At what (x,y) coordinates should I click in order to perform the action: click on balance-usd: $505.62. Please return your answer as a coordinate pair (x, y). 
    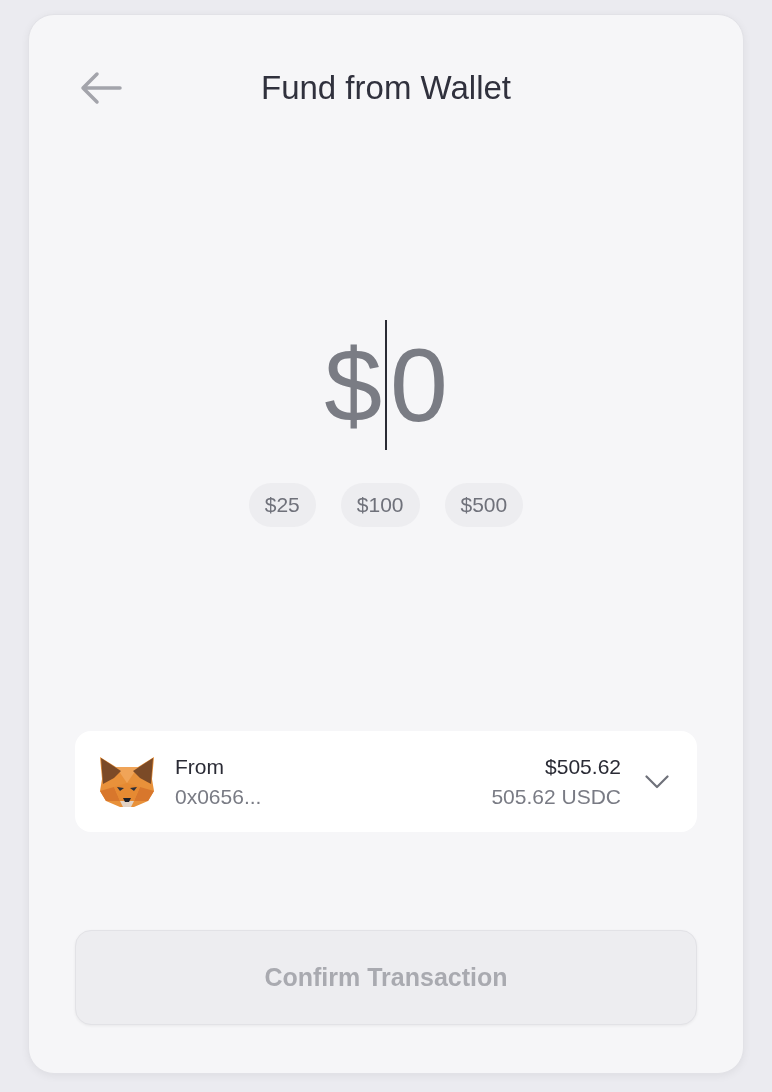
    Looking at the image, I should click on (583, 766).